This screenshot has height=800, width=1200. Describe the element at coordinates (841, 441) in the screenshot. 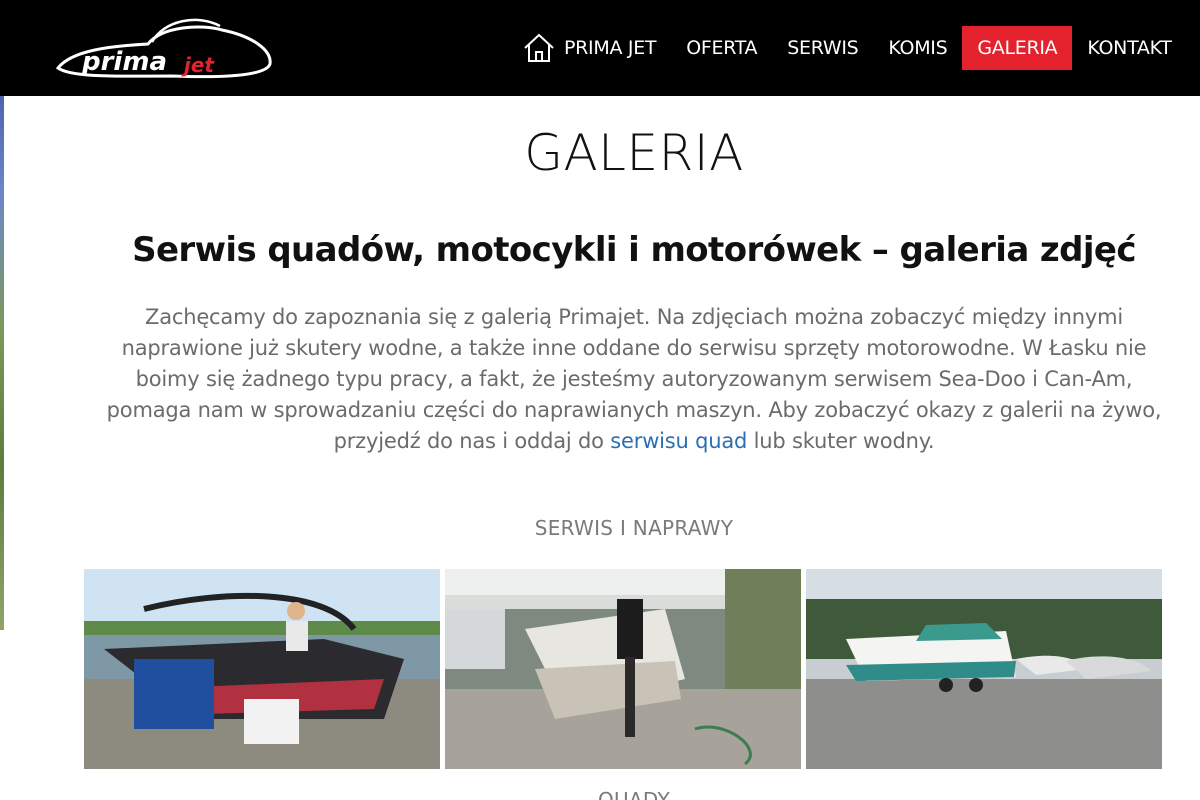

I see `intro-text-end: lub skuter wodny.` at that location.